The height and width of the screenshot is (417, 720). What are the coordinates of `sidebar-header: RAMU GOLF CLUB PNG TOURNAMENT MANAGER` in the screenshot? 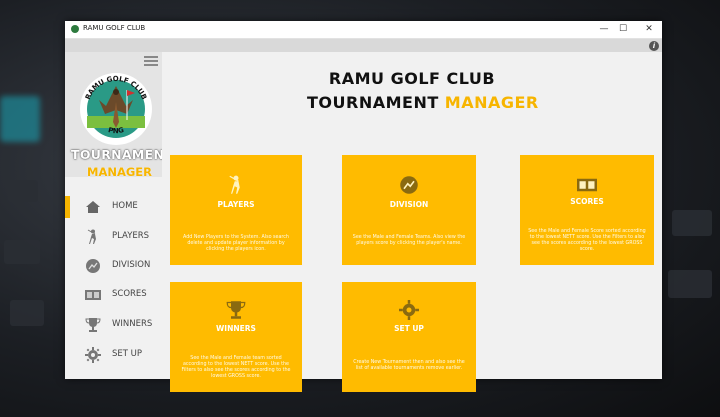 It's located at (119, 115).